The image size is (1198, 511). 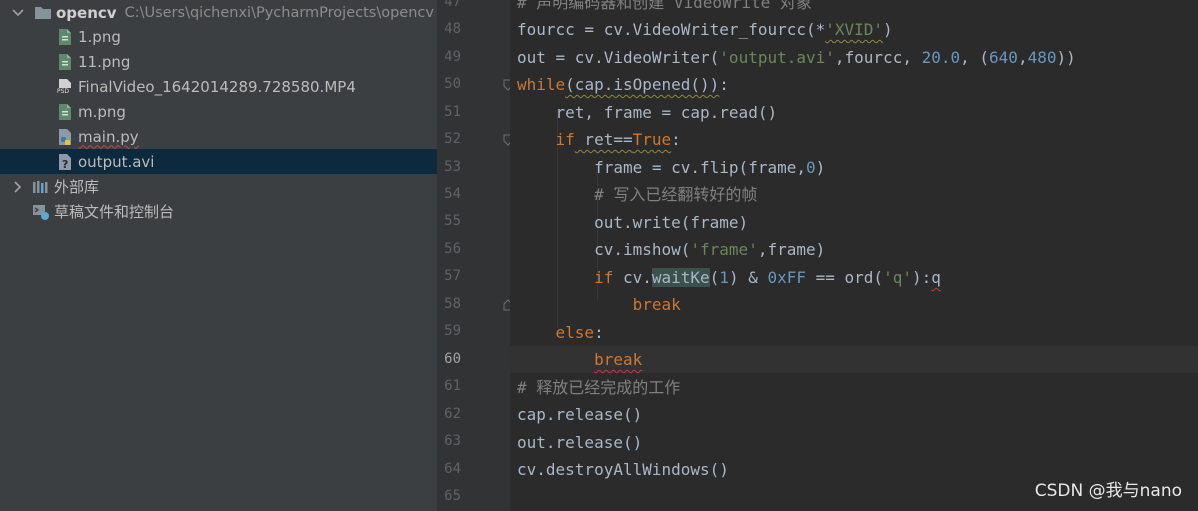 I want to click on code-token: == ord(, so click(x=845, y=277).